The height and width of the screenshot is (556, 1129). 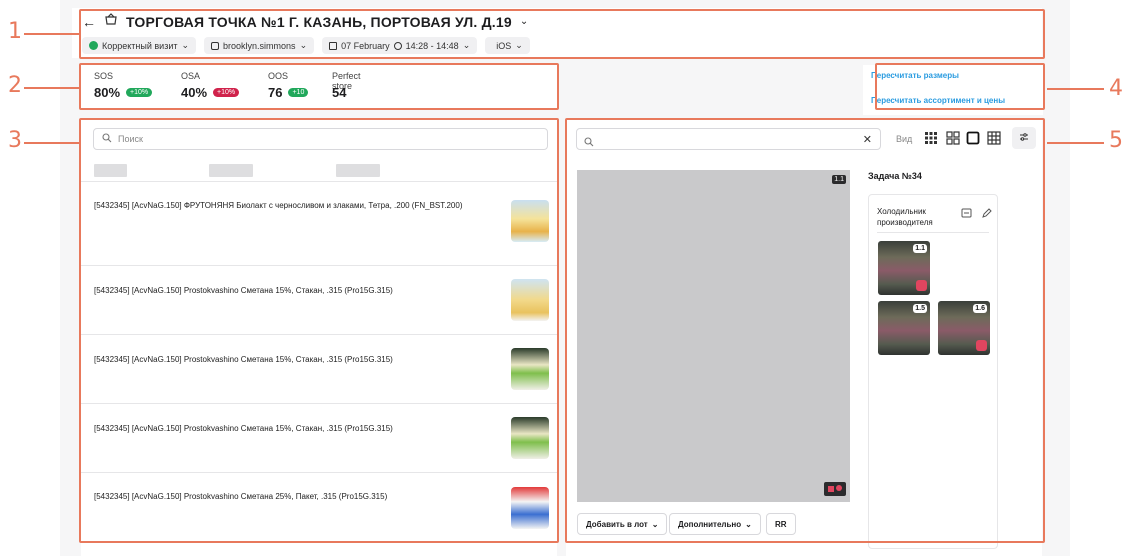 What do you see at coordinates (1116, 88) in the screenshot?
I see `callout-number-4: 4` at bounding box center [1116, 88].